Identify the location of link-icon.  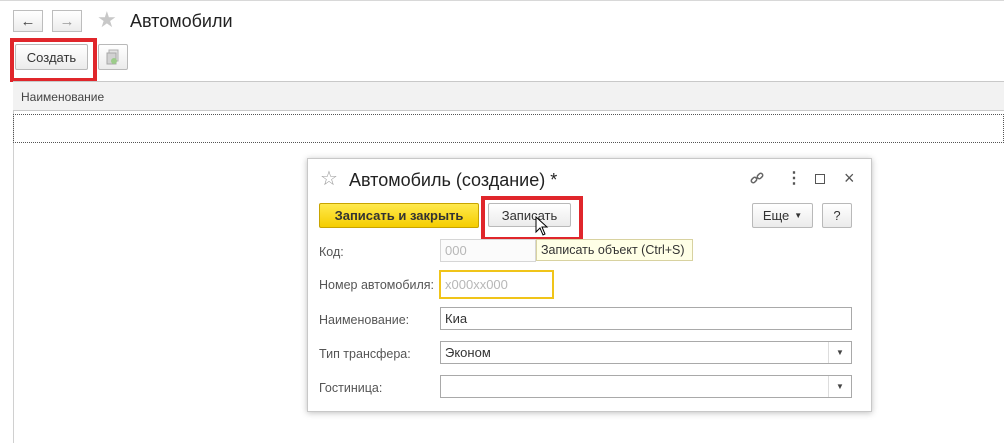
(757, 179).